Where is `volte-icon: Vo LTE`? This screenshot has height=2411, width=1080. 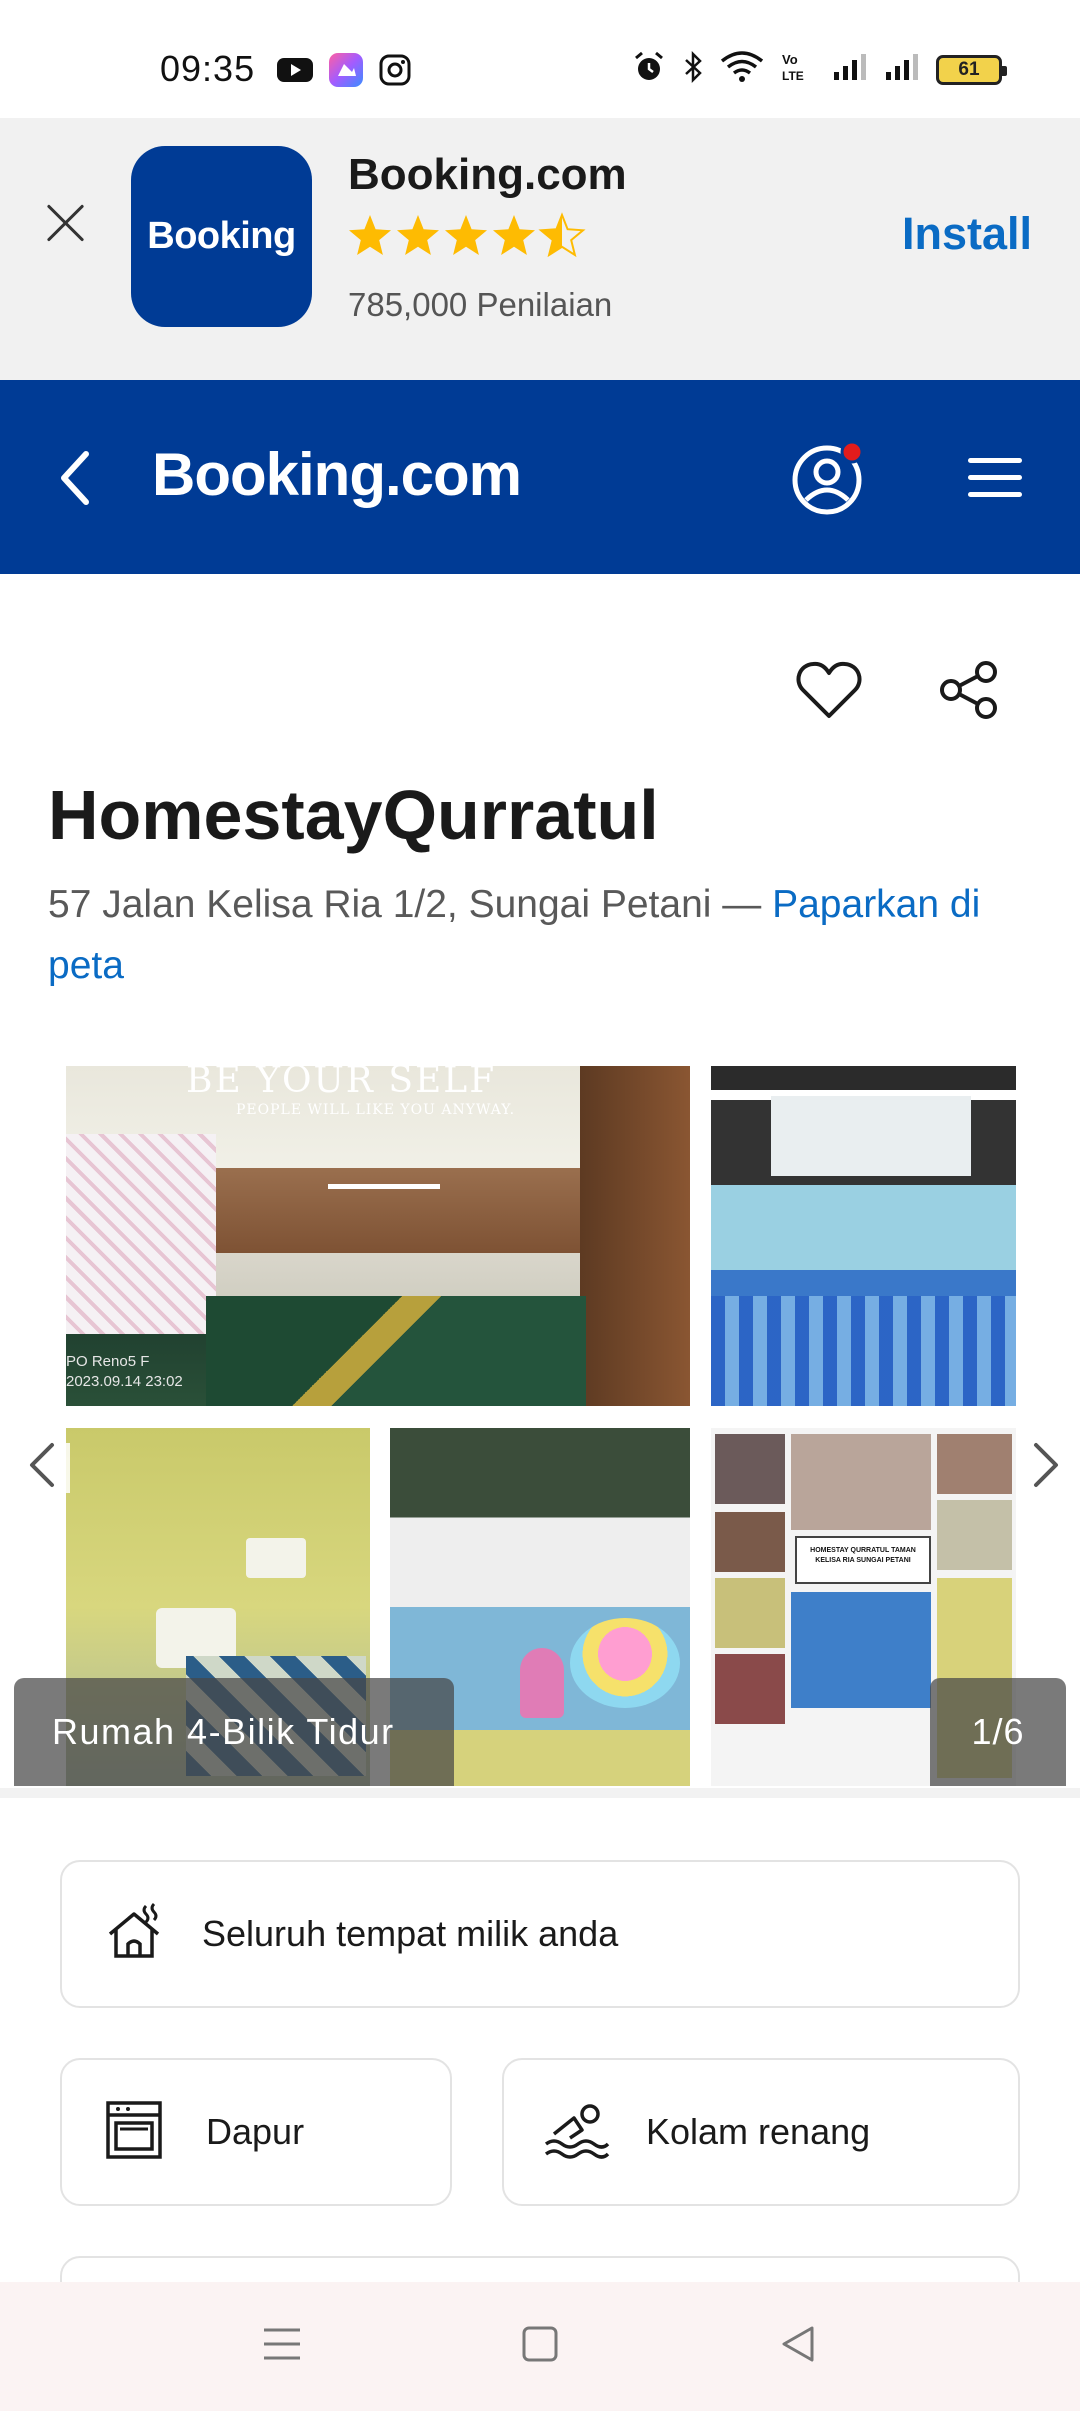 volte-icon: Vo LTE is located at coordinates (798, 69).